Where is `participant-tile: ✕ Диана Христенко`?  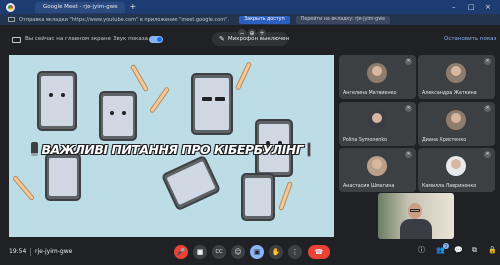 participant-tile: ✕ Диана Христенко is located at coordinates (456, 124).